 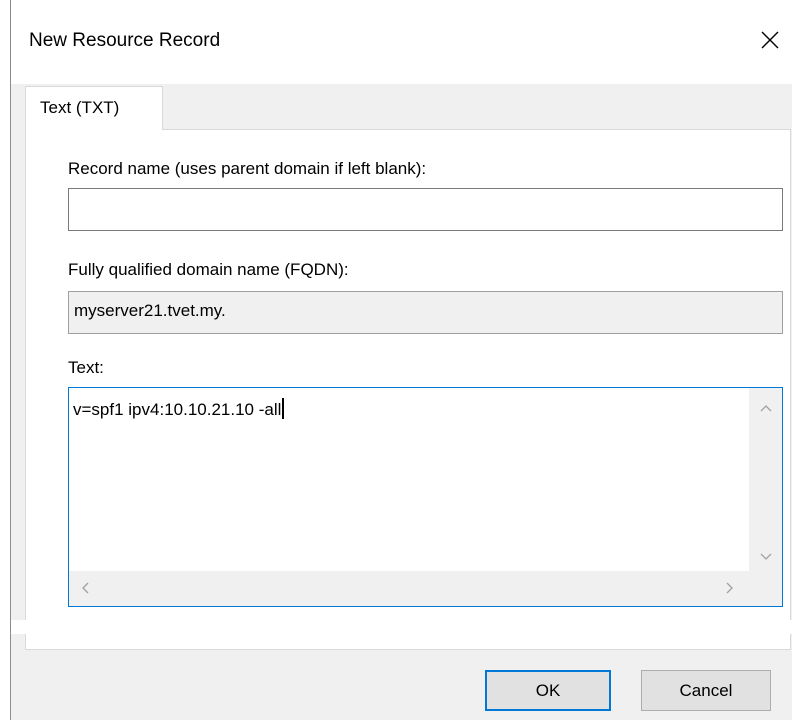 I want to click on chevron-up-icon, so click(x=766, y=408).